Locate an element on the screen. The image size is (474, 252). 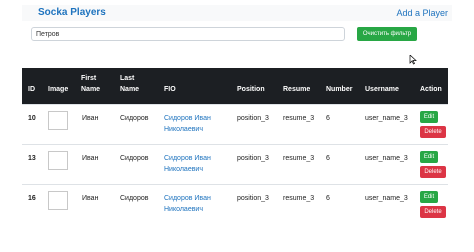
header-image: Image is located at coordinates (58, 89).